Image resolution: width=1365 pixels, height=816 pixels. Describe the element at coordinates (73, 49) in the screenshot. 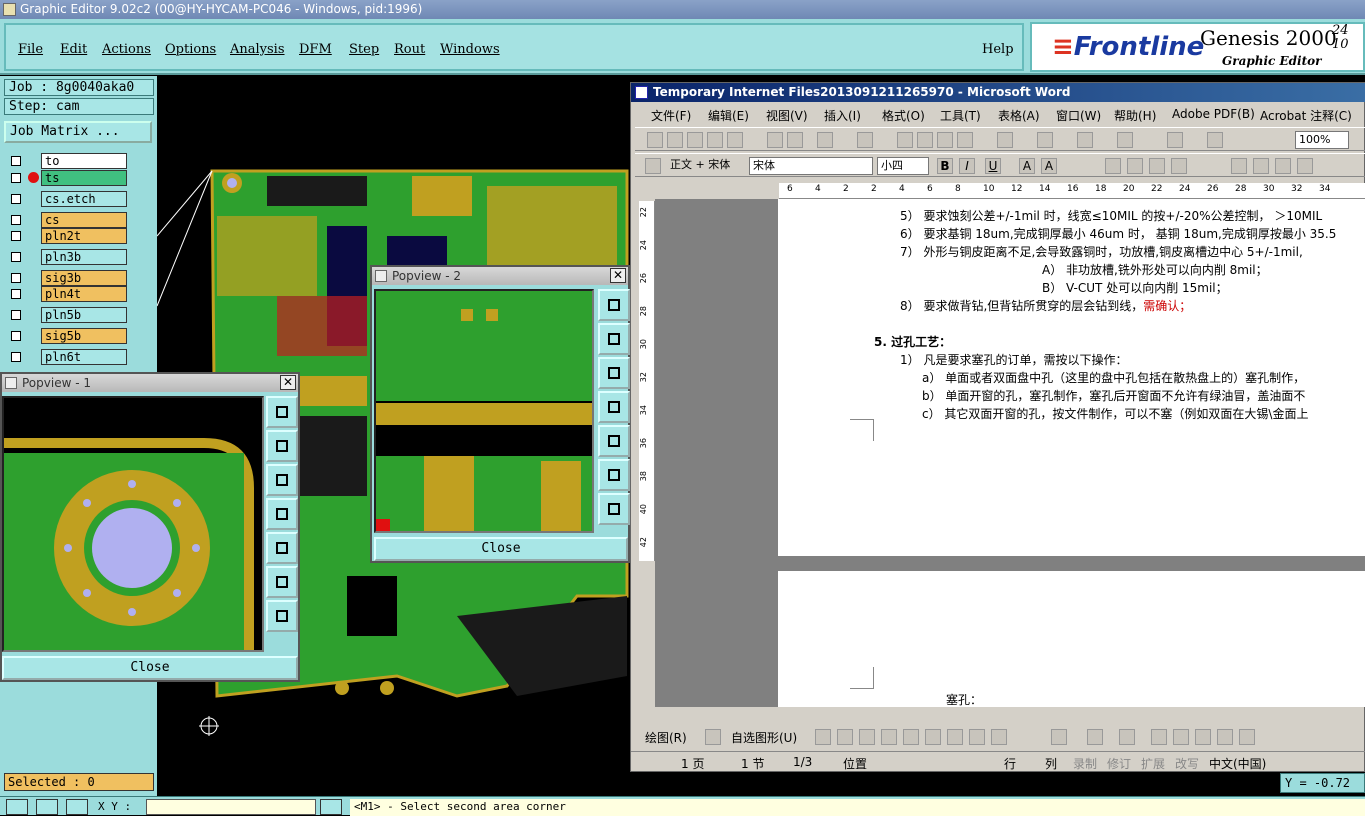

I see `menu-edit: Edit` at that location.